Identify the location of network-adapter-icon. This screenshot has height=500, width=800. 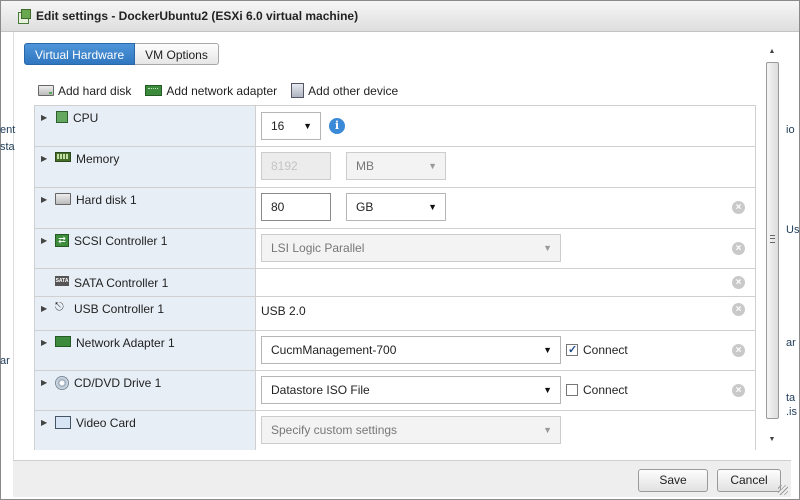
(63, 341).